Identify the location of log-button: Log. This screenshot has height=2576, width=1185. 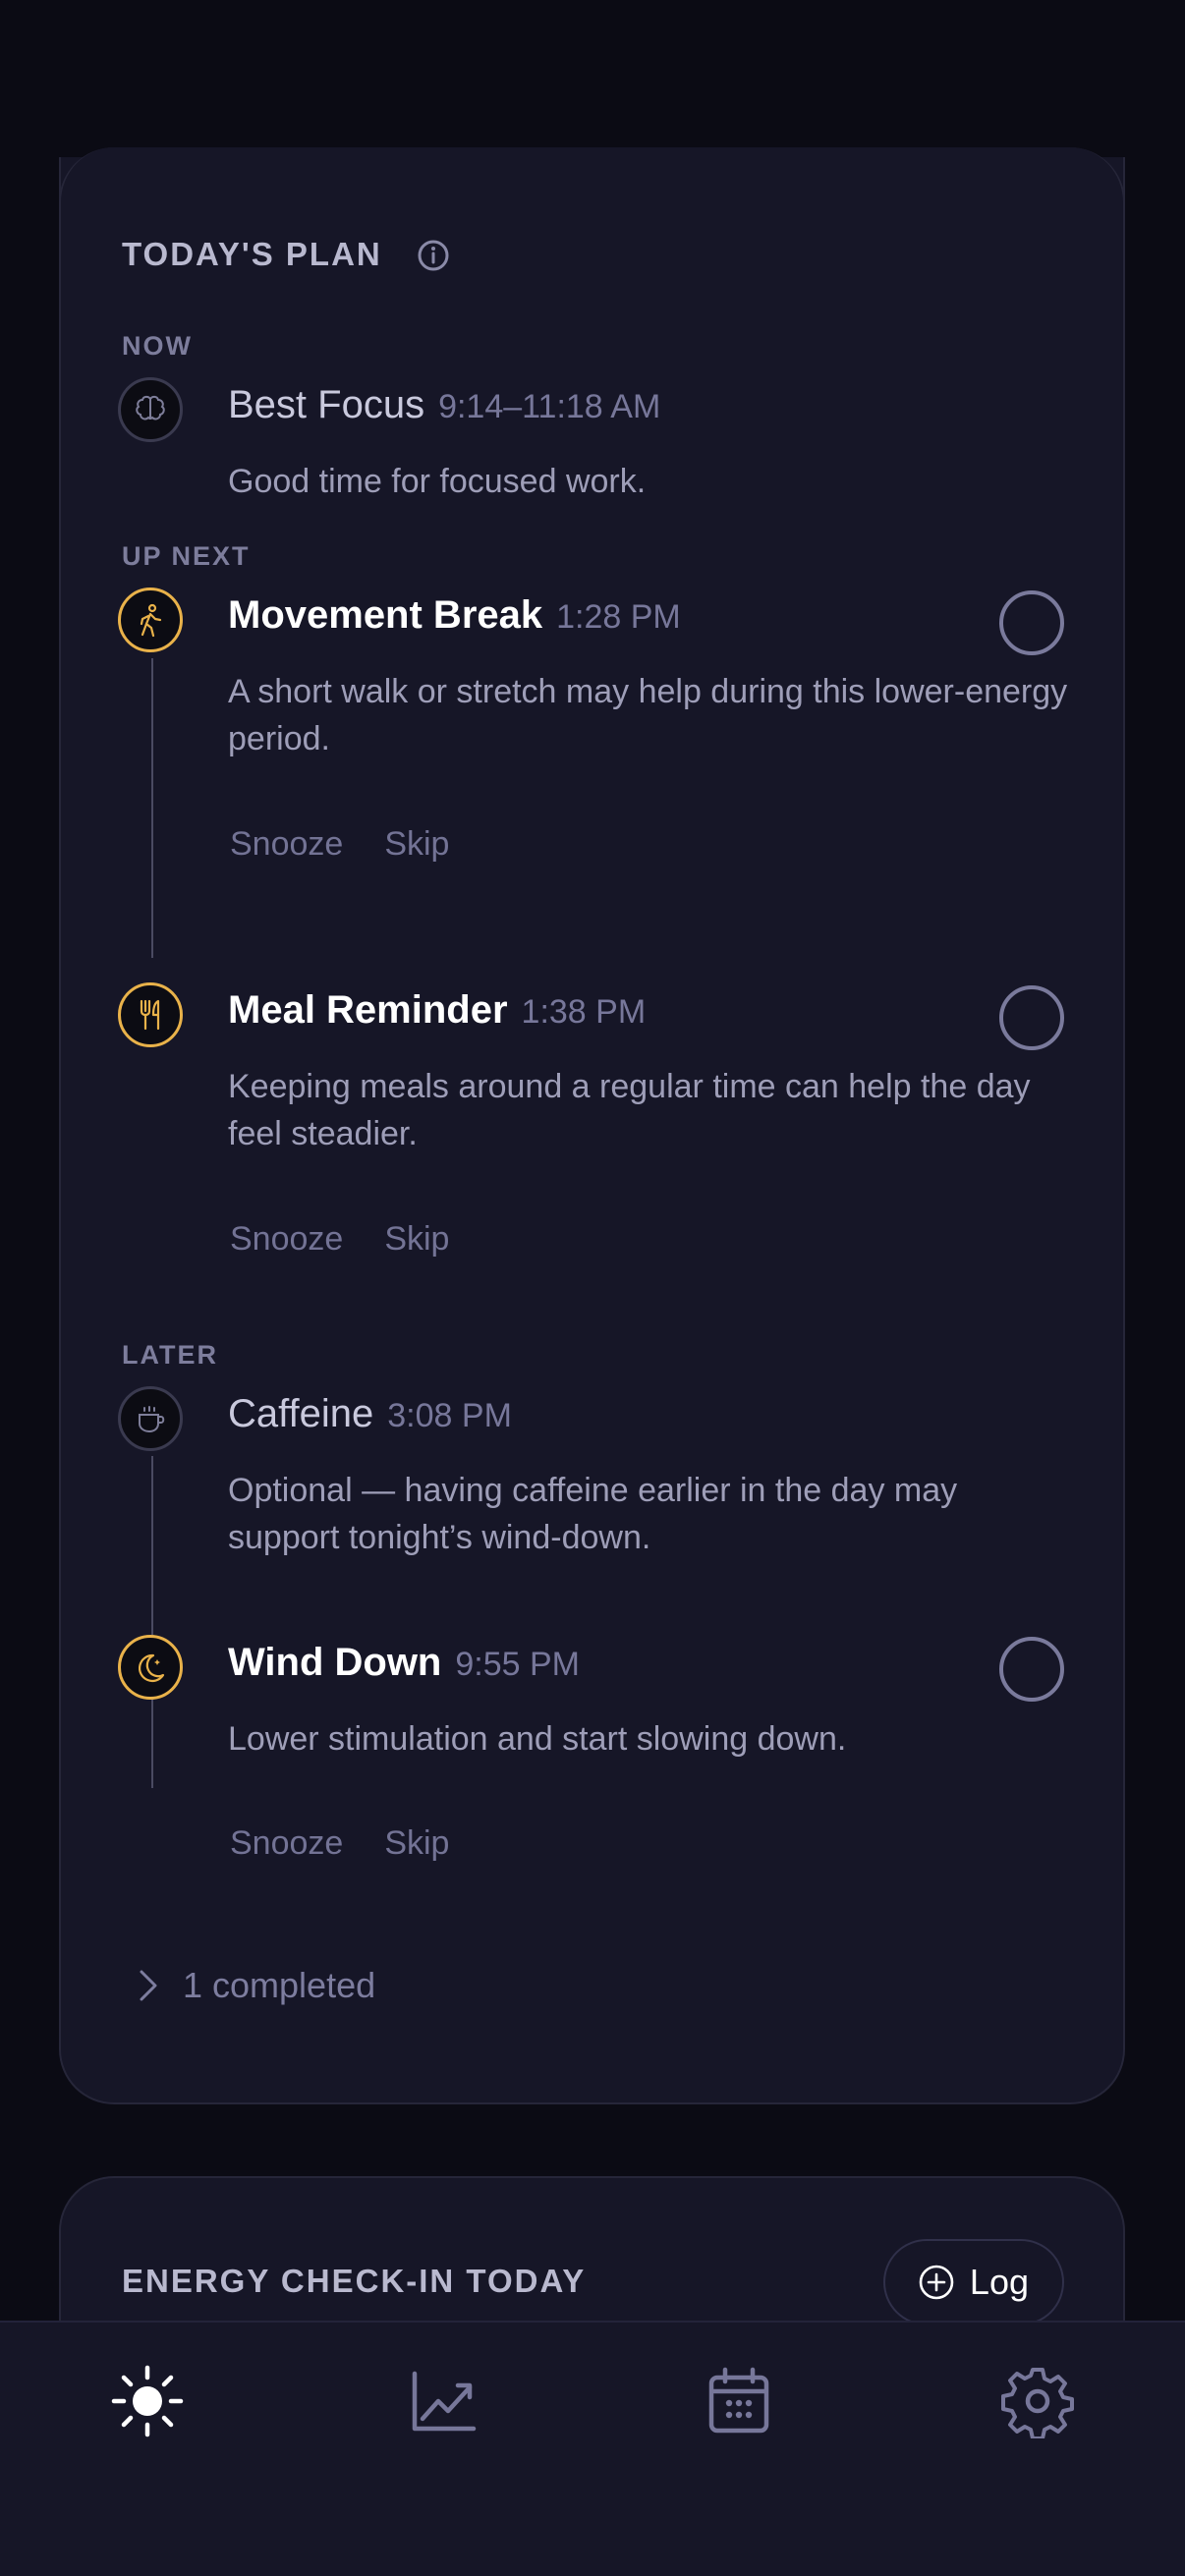
(973, 2282).